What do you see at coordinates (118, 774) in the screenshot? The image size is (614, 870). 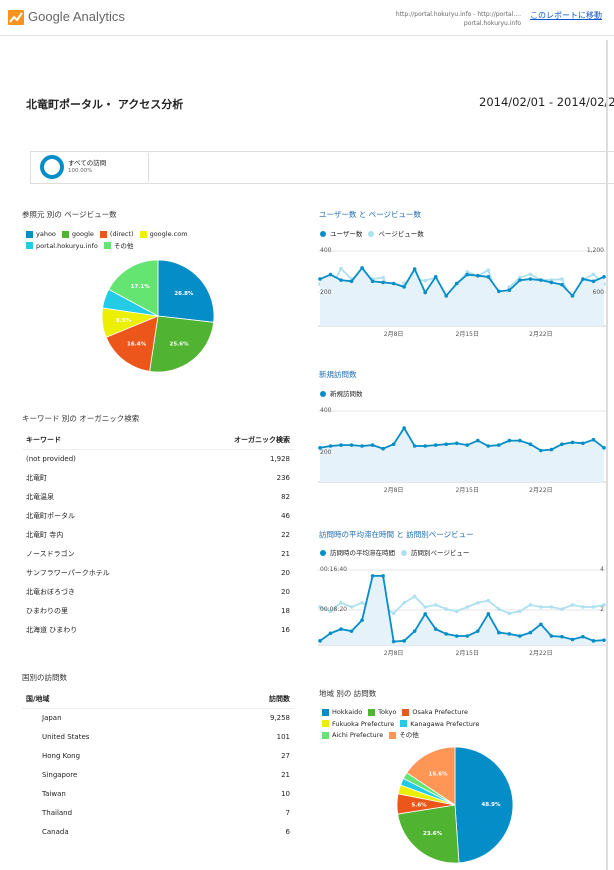 I see `country-cell: Singapore` at bounding box center [118, 774].